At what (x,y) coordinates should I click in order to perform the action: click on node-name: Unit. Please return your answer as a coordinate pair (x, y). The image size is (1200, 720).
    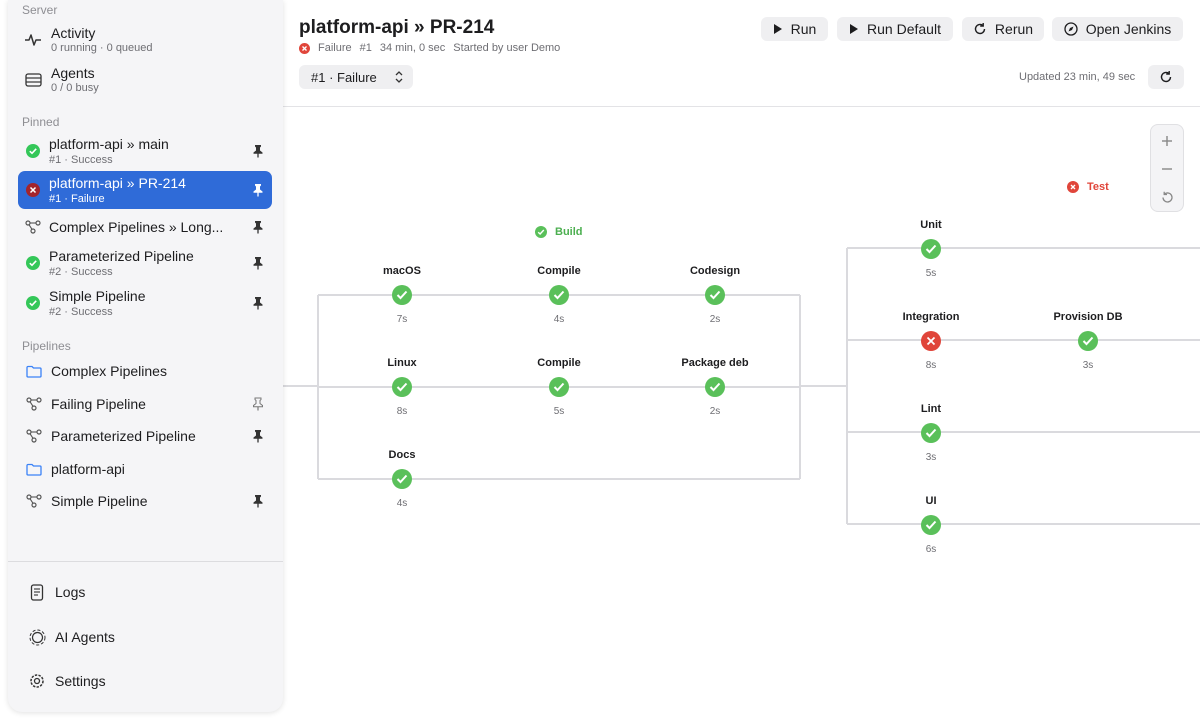
    Looking at the image, I should click on (931, 225).